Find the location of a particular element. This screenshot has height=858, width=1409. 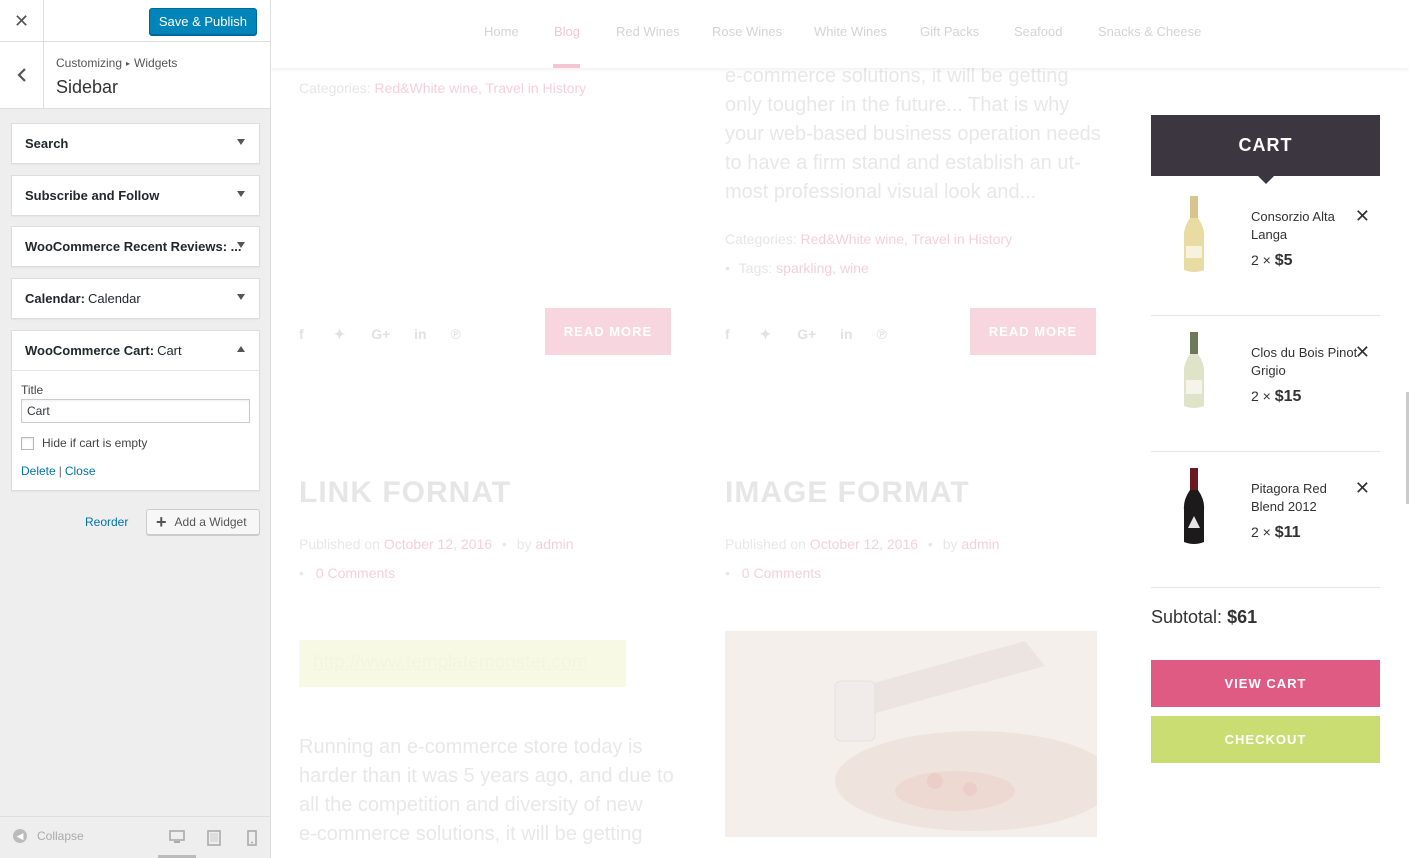

chevron-up-icon is located at coordinates (241, 349).